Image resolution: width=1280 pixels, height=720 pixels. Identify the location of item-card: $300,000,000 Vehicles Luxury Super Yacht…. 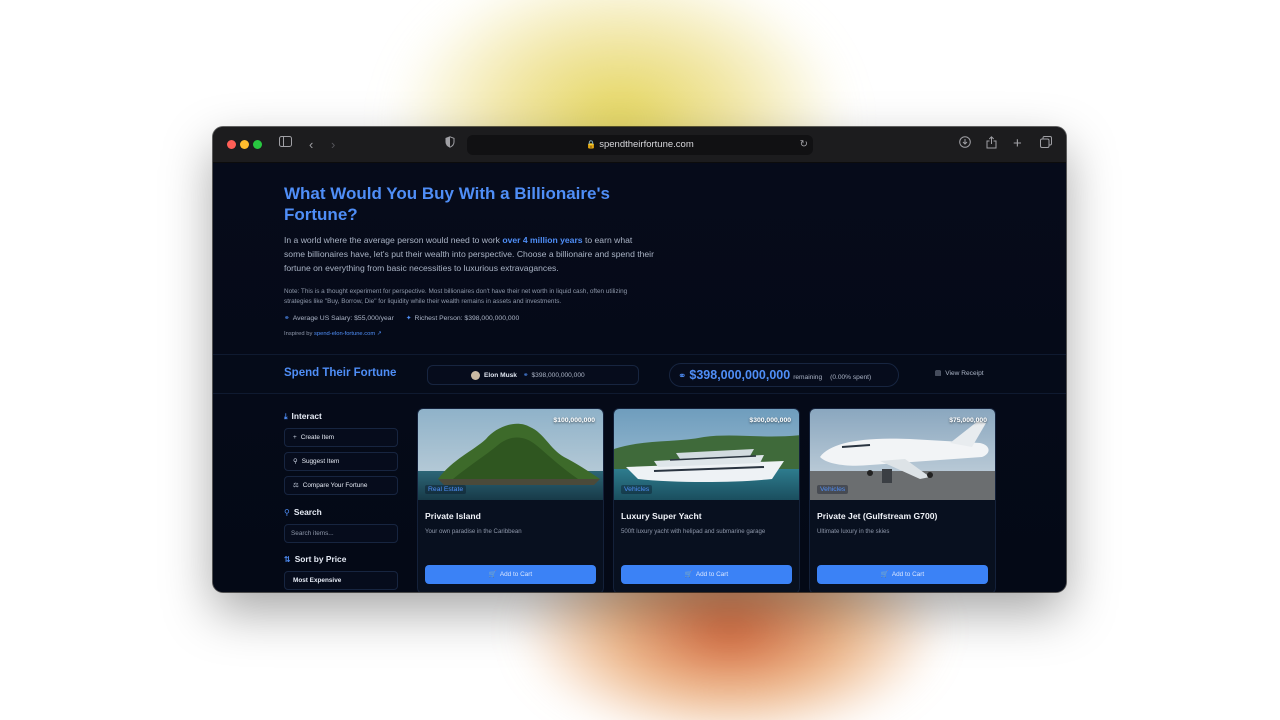
(706, 500).